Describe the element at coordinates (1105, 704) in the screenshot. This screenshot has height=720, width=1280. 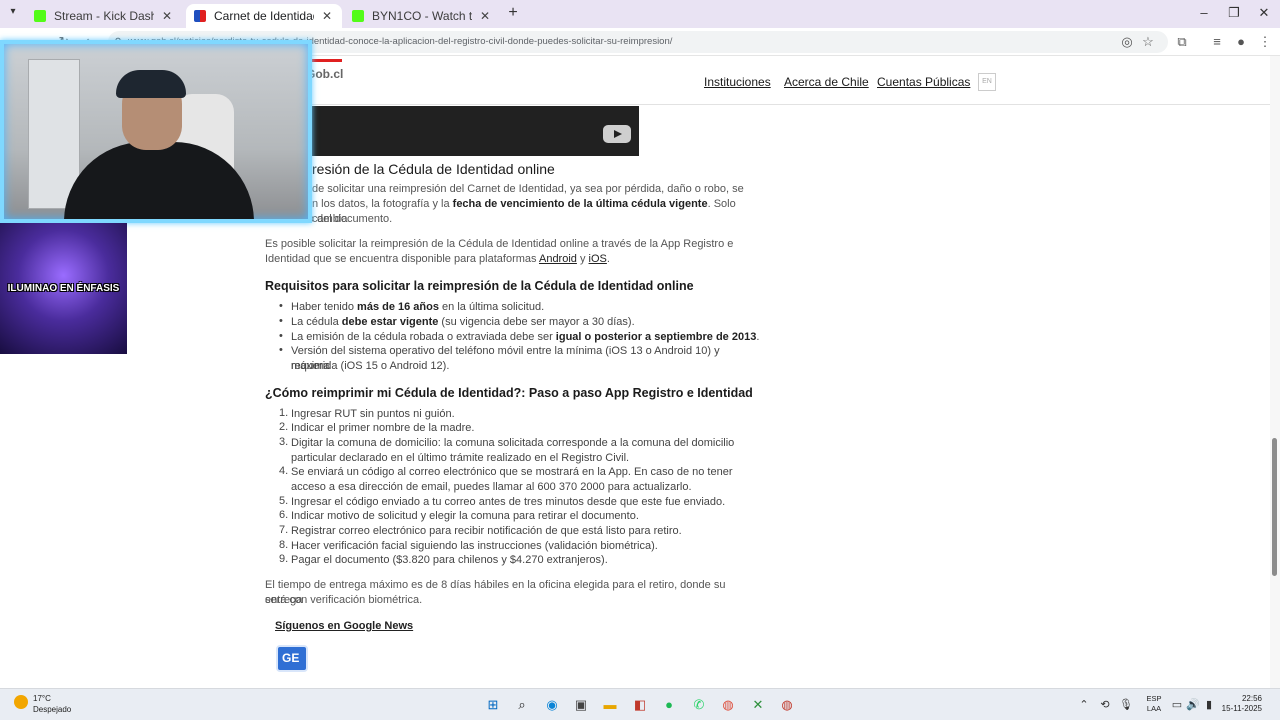
I see `sync-icon: ⟲` at that location.